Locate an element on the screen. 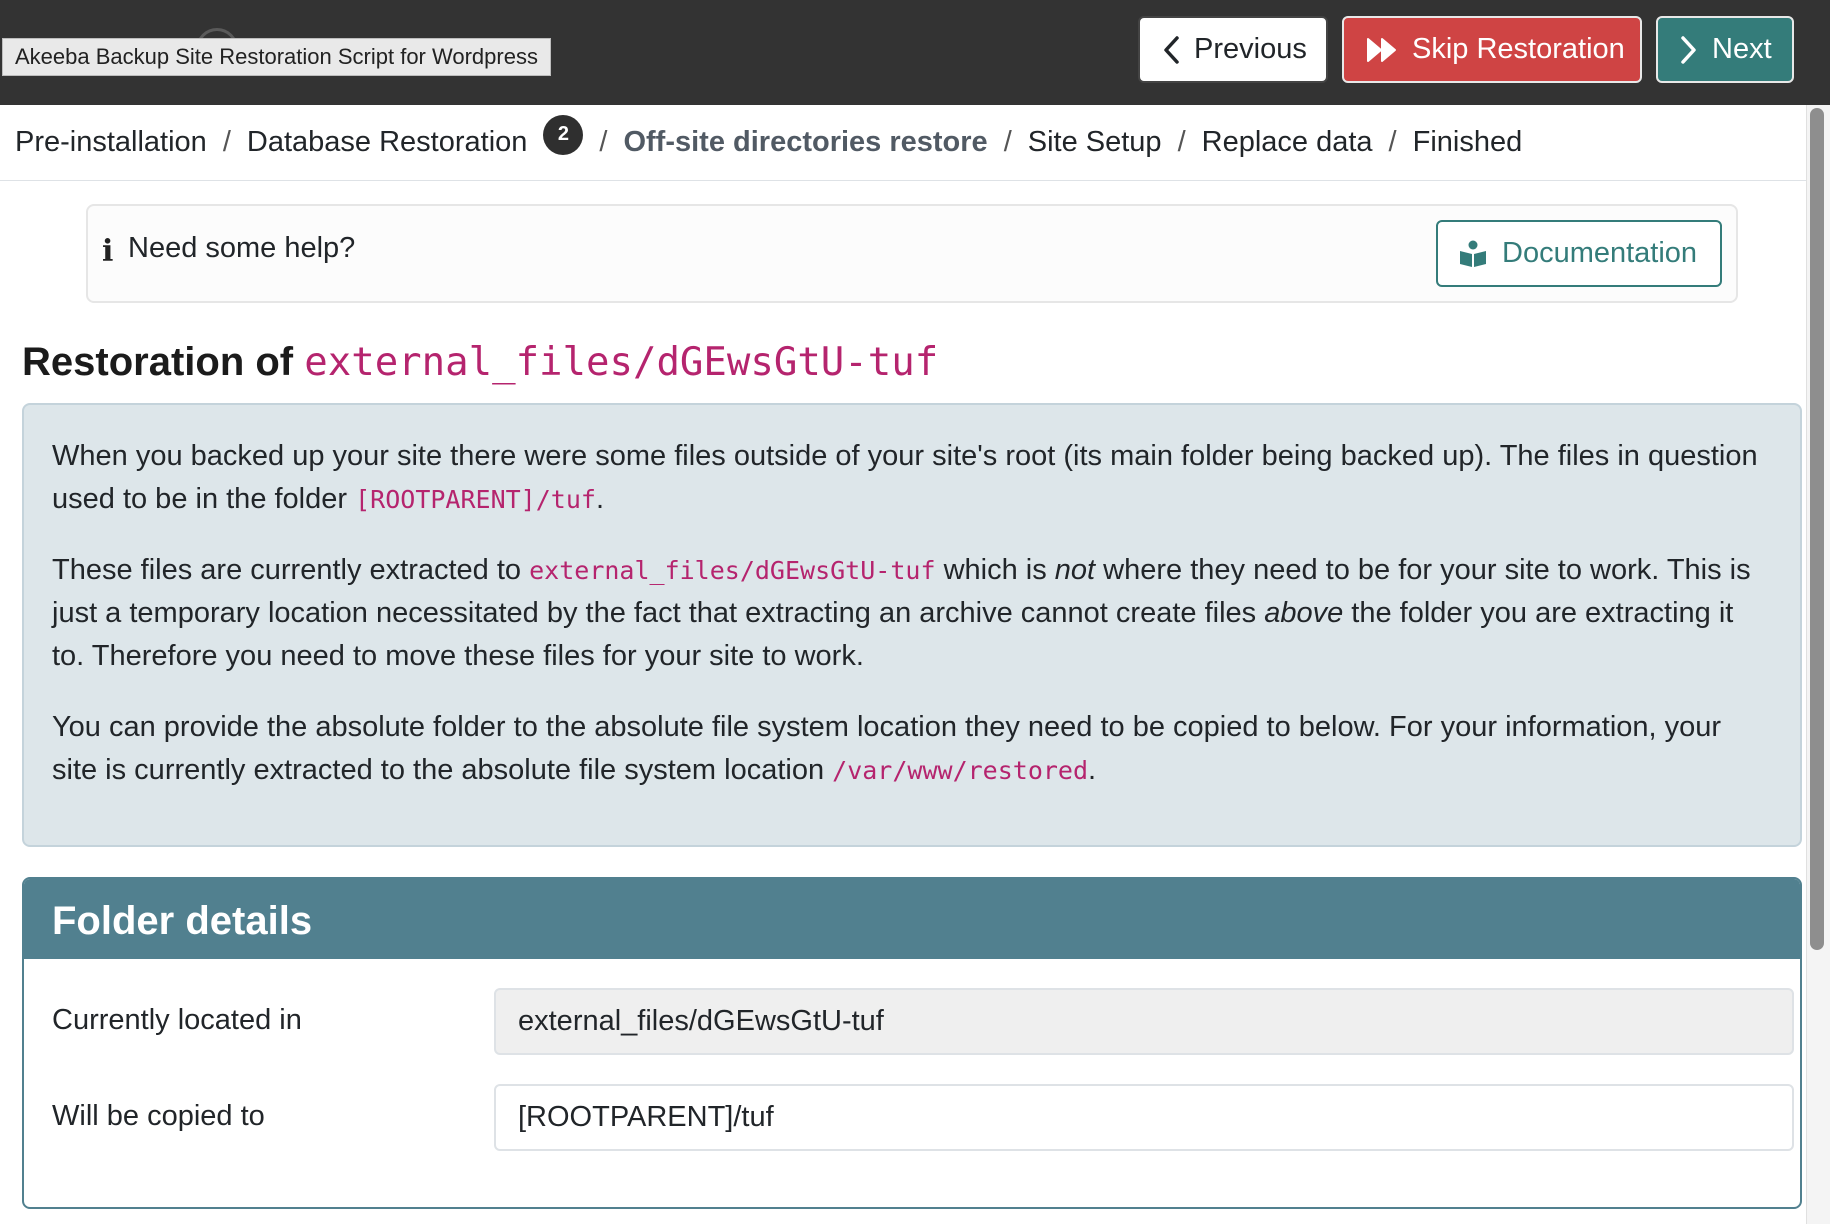  current-location-label: Currently located in is located at coordinates (177, 1020).